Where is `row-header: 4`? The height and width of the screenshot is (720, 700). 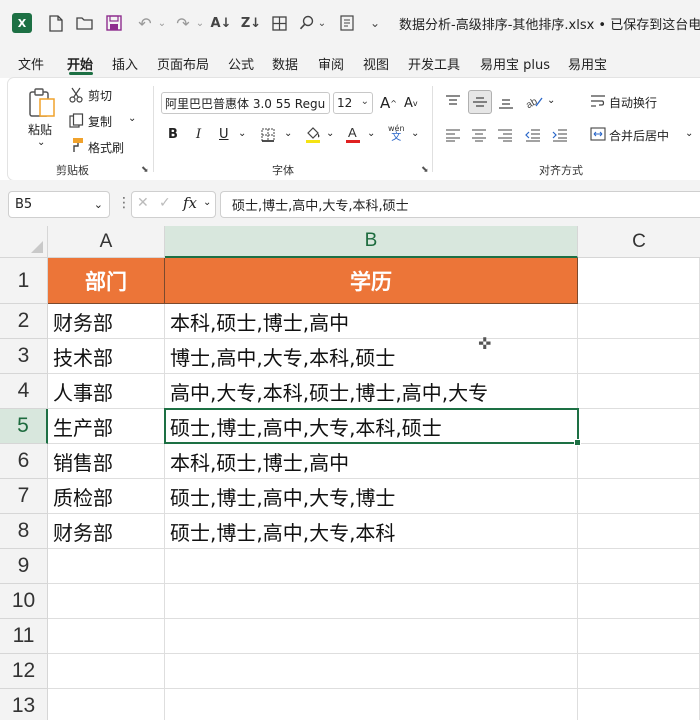 row-header: 4 is located at coordinates (24, 391).